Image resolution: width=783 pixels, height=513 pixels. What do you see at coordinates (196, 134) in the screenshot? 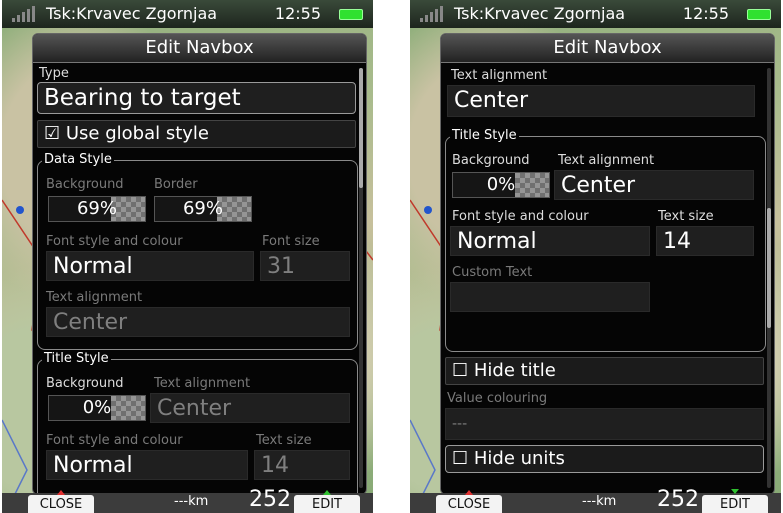
I see `use-global-style-checkbox: ☑ Use global style` at bounding box center [196, 134].